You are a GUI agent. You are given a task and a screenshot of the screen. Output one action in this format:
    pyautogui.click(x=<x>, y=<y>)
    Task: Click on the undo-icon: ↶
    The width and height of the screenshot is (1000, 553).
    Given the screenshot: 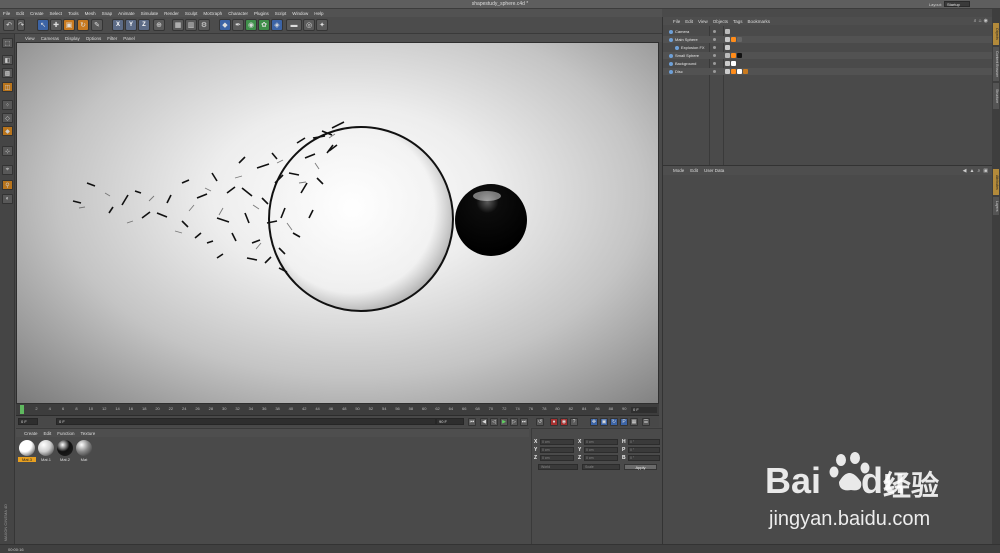 What is the action you would take?
    pyautogui.click(x=9, y=25)
    